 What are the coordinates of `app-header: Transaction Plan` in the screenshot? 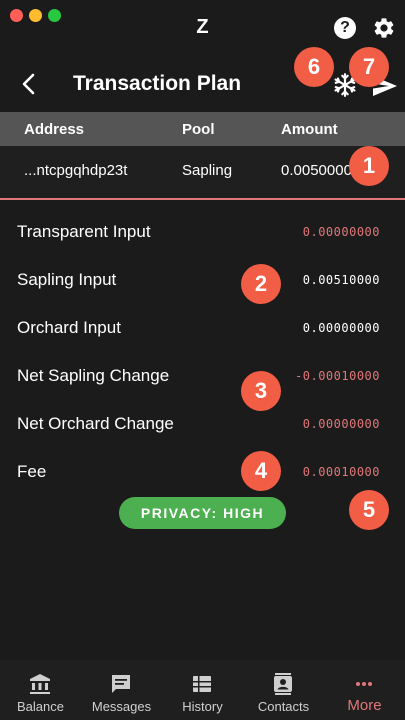 It's located at (202, 86).